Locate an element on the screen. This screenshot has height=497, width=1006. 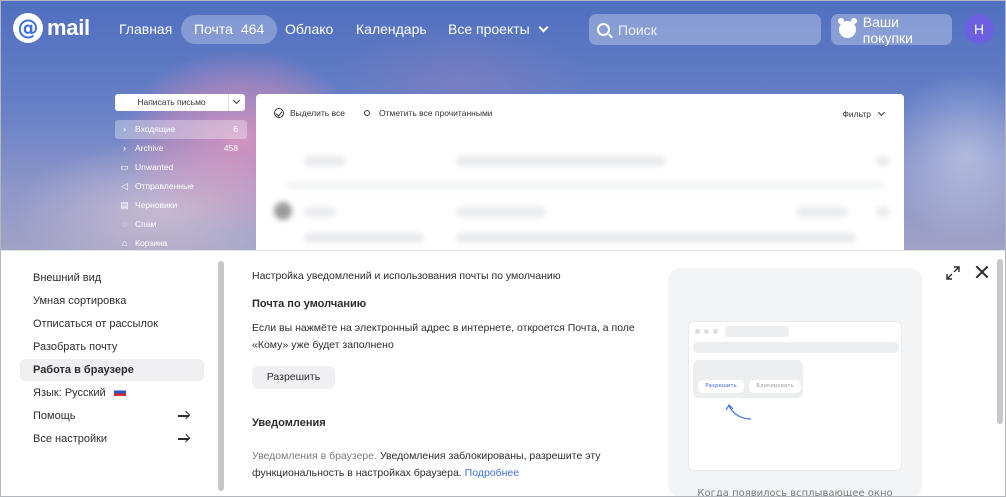
menu-smart-sorting: Умная сортировка is located at coordinates (112, 301).